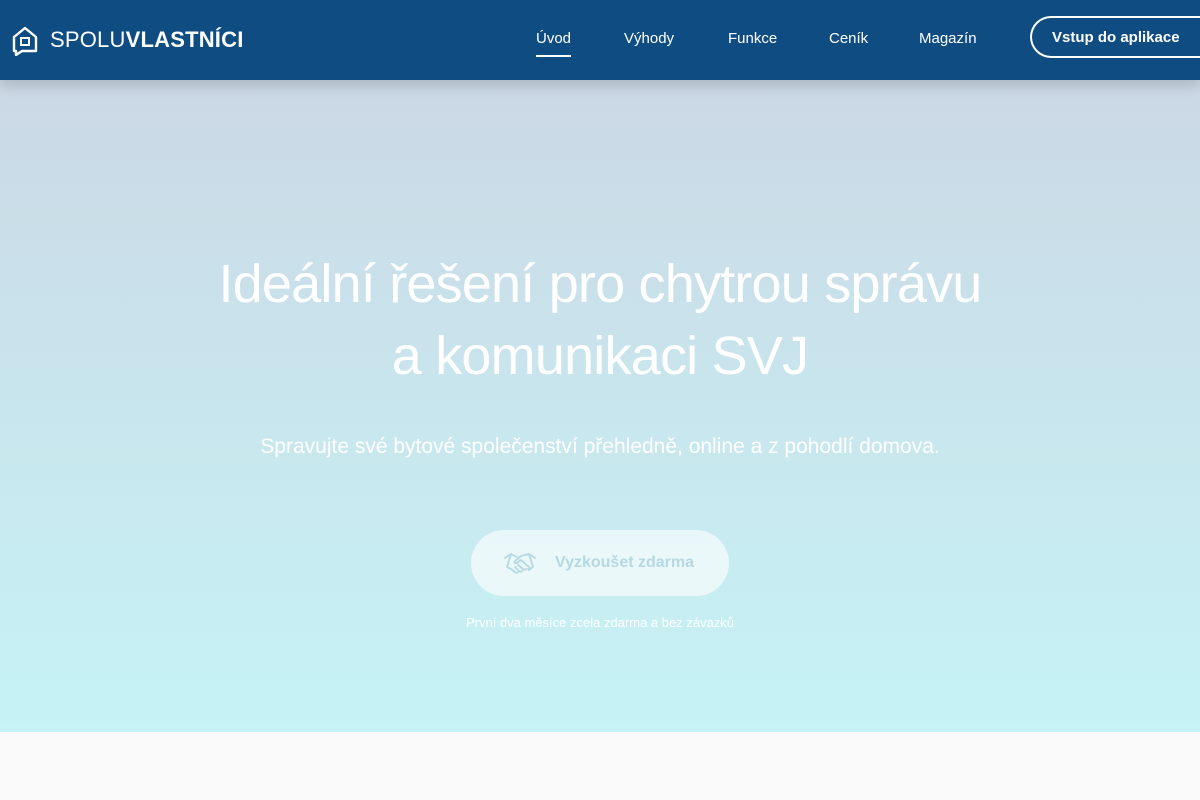  I want to click on logo: SPOLUVLASTNÍCI, so click(127, 40).